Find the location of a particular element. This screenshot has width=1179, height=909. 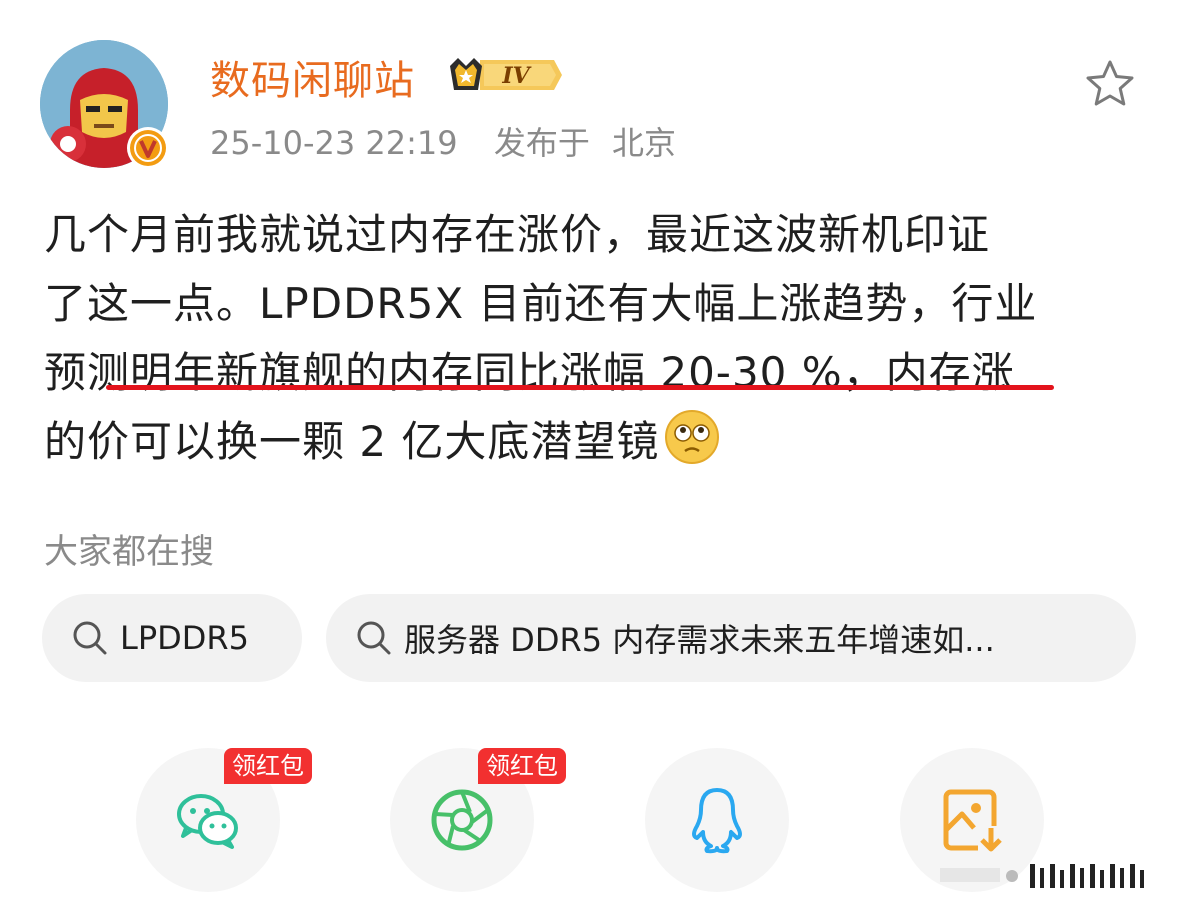

post-meta: 25-10-23 22:19 发布于 北京 is located at coordinates (443, 141).